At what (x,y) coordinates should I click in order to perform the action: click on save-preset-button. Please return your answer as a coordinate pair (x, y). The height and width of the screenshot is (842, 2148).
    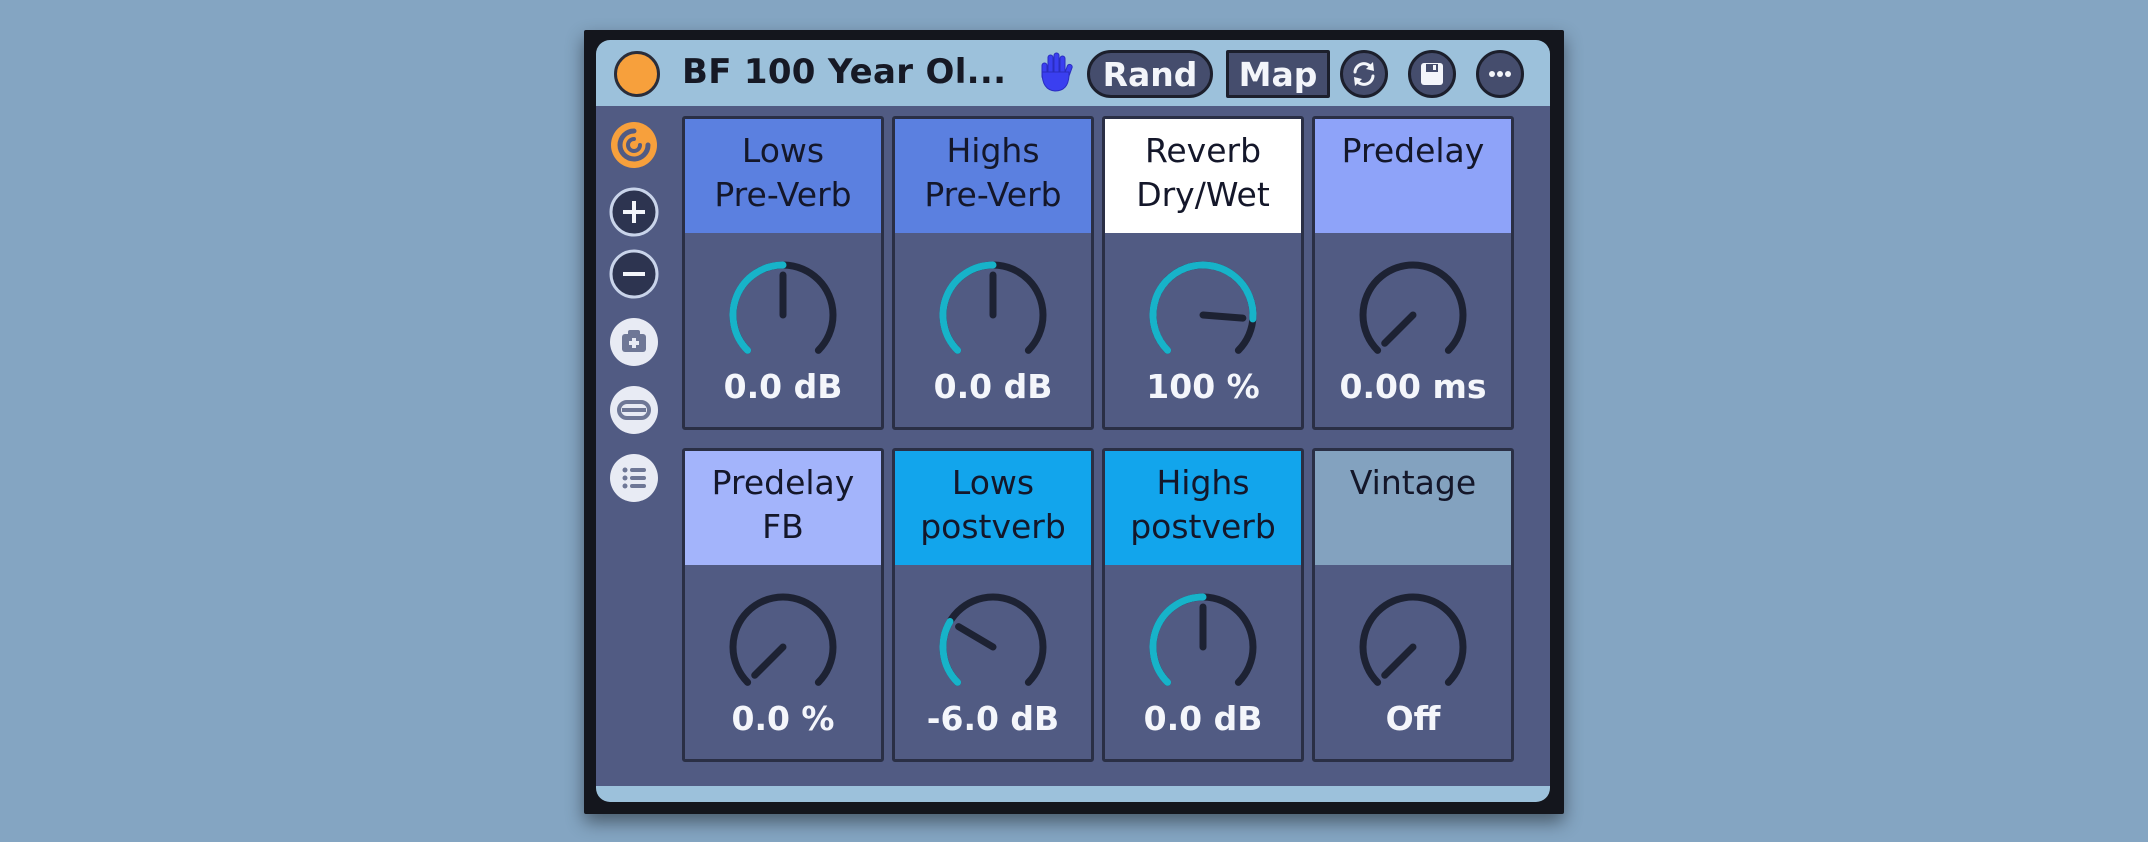
    Looking at the image, I should click on (1432, 74).